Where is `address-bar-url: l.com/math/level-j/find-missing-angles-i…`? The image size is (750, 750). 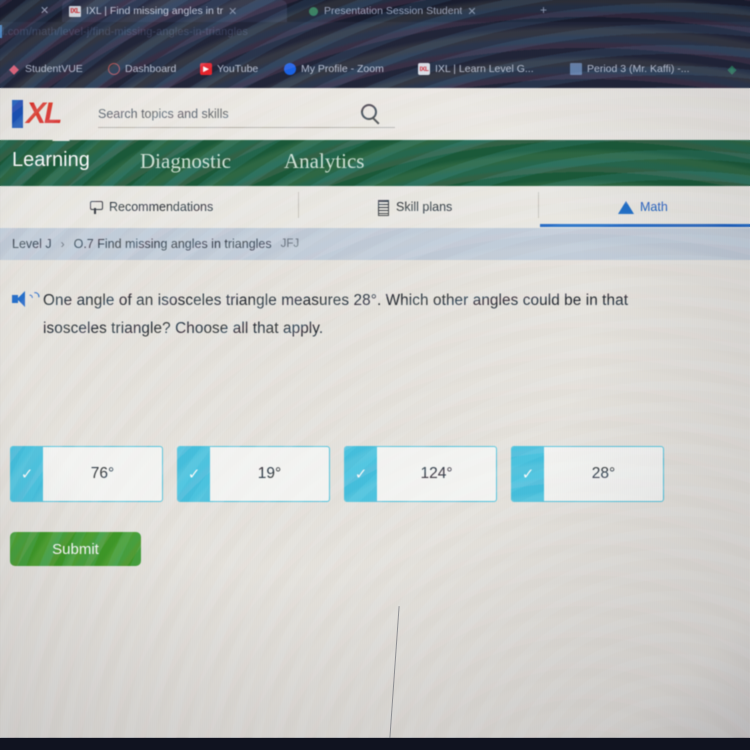
address-bar-url: l.com/math/level-j/find-missing-angles-i… is located at coordinates (125, 32).